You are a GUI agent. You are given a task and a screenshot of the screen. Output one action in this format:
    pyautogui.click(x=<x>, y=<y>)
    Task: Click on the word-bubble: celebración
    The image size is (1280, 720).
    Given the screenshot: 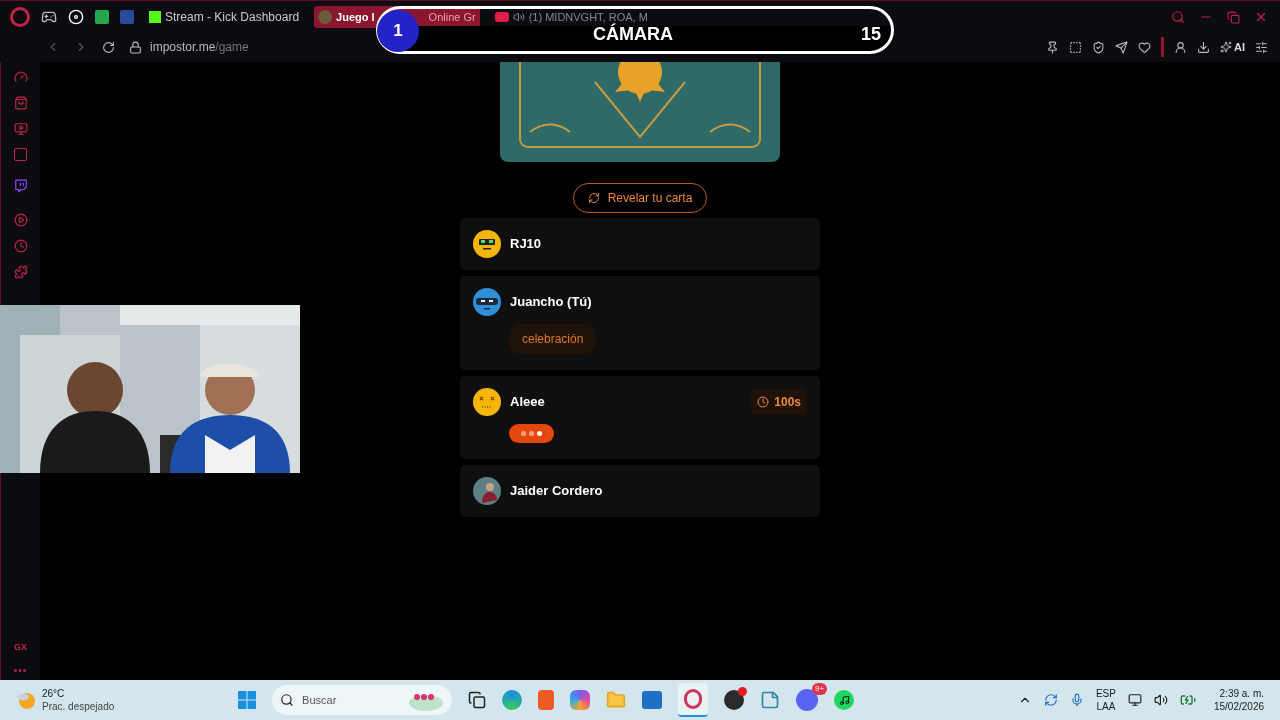 What is the action you would take?
    pyautogui.click(x=553, y=339)
    